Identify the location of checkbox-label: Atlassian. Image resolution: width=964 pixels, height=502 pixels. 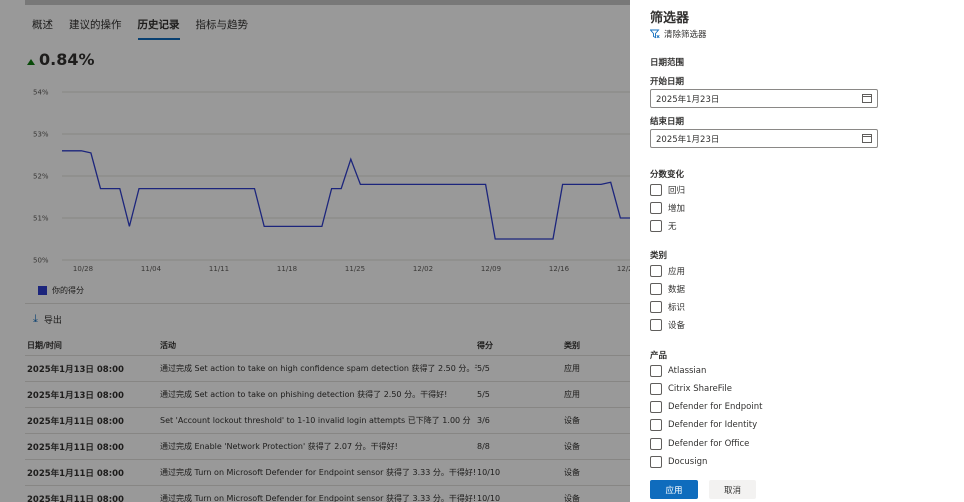
(687, 371).